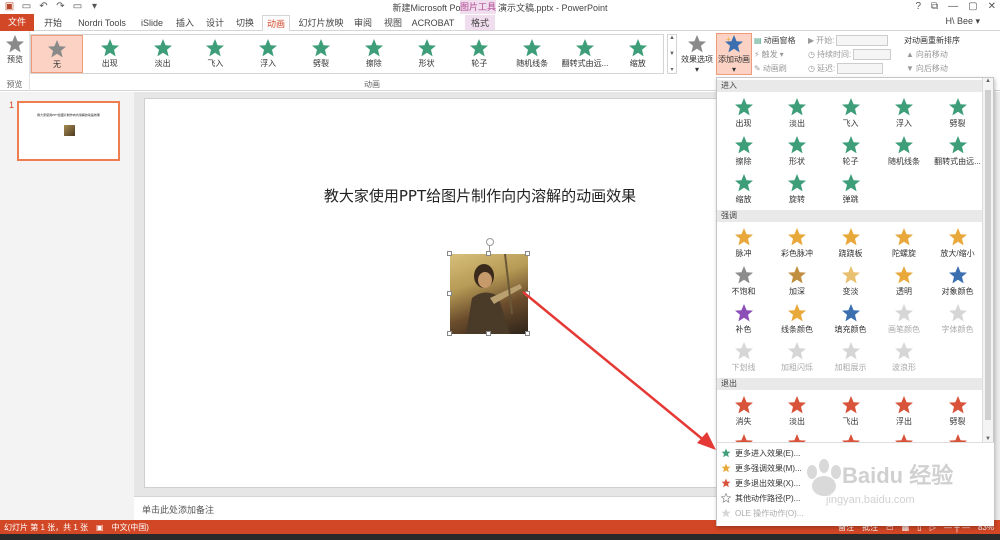 This screenshot has width=1000, height=540. What do you see at coordinates (60, 7) in the screenshot?
I see `redo-icon: ↷` at bounding box center [60, 7].